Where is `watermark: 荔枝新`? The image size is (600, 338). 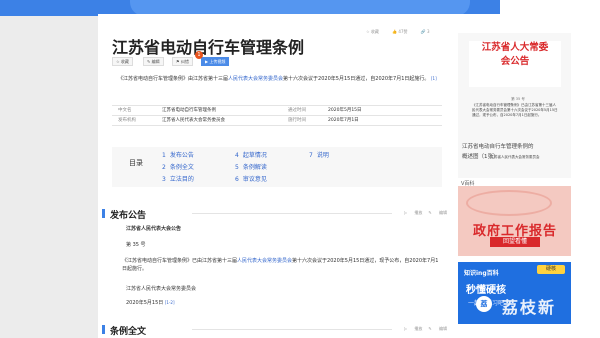
watermark: 荔枝新 is located at coordinates (529, 307).